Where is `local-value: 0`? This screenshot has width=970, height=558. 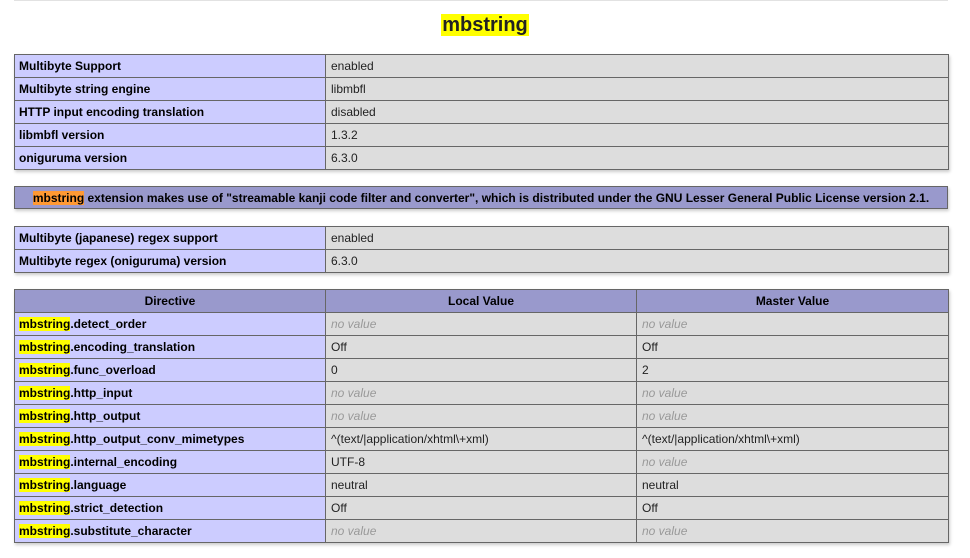
local-value: 0 is located at coordinates (481, 370).